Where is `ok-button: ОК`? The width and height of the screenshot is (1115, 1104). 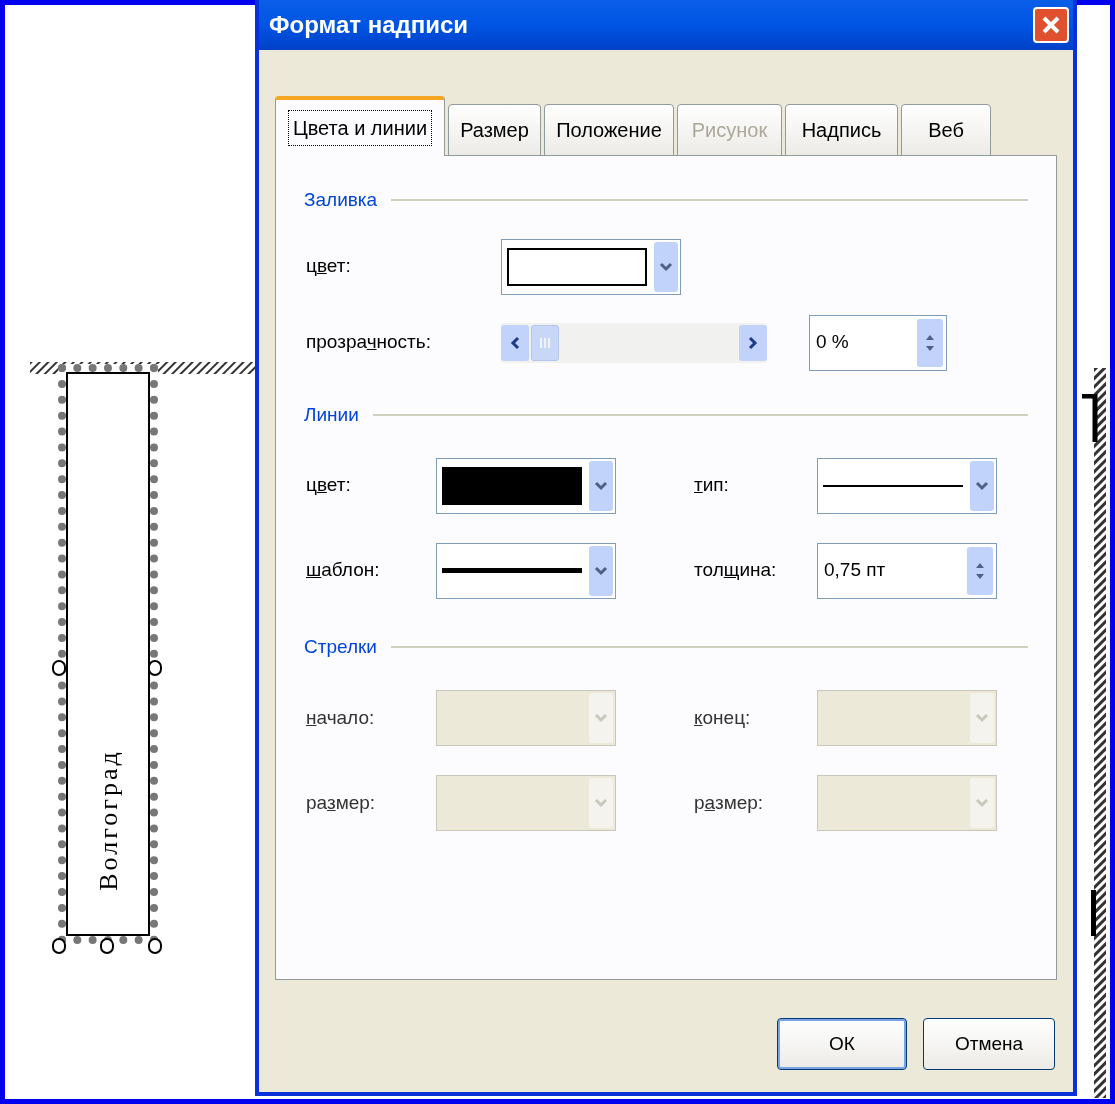 ok-button: ОК is located at coordinates (842, 1044).